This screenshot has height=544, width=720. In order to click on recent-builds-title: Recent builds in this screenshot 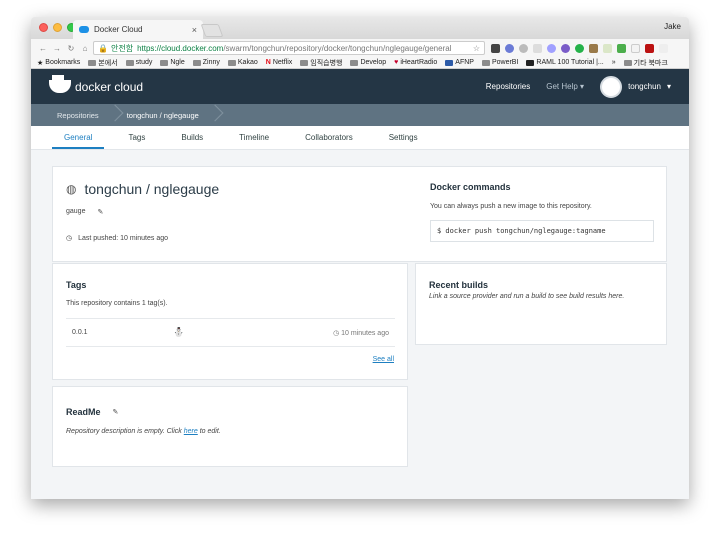, I will do `click(459, 285)`.